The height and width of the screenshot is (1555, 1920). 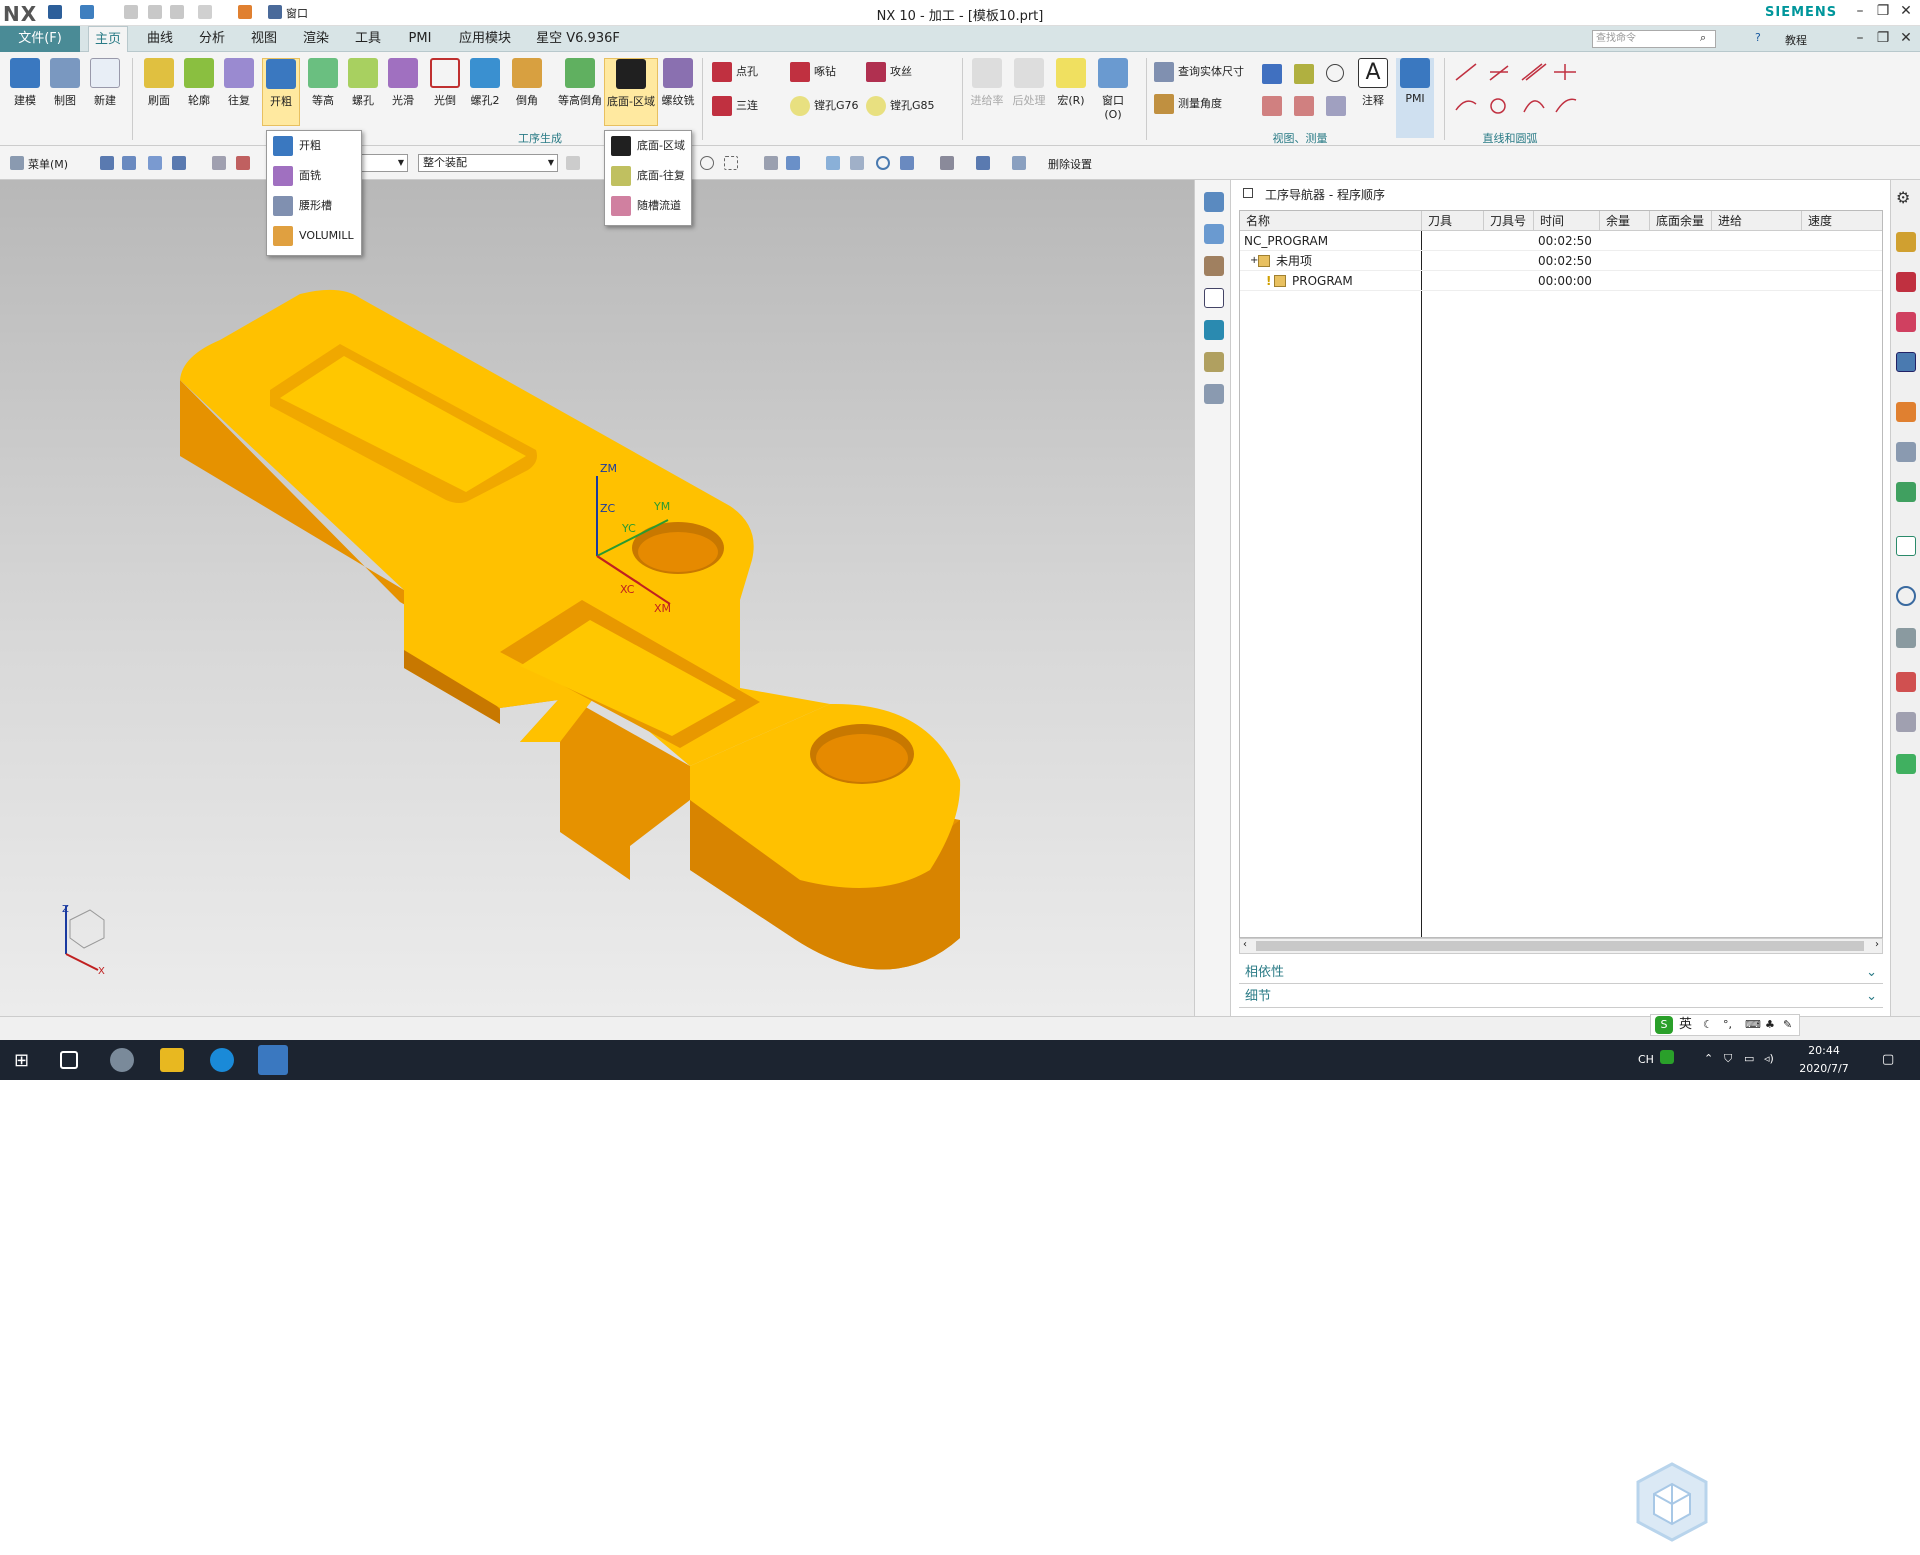 What do you see at coordinates (1245, 944) in the screenshot?
I see `scroll-left-icon: ‹` at bounding box center [1245, 944].